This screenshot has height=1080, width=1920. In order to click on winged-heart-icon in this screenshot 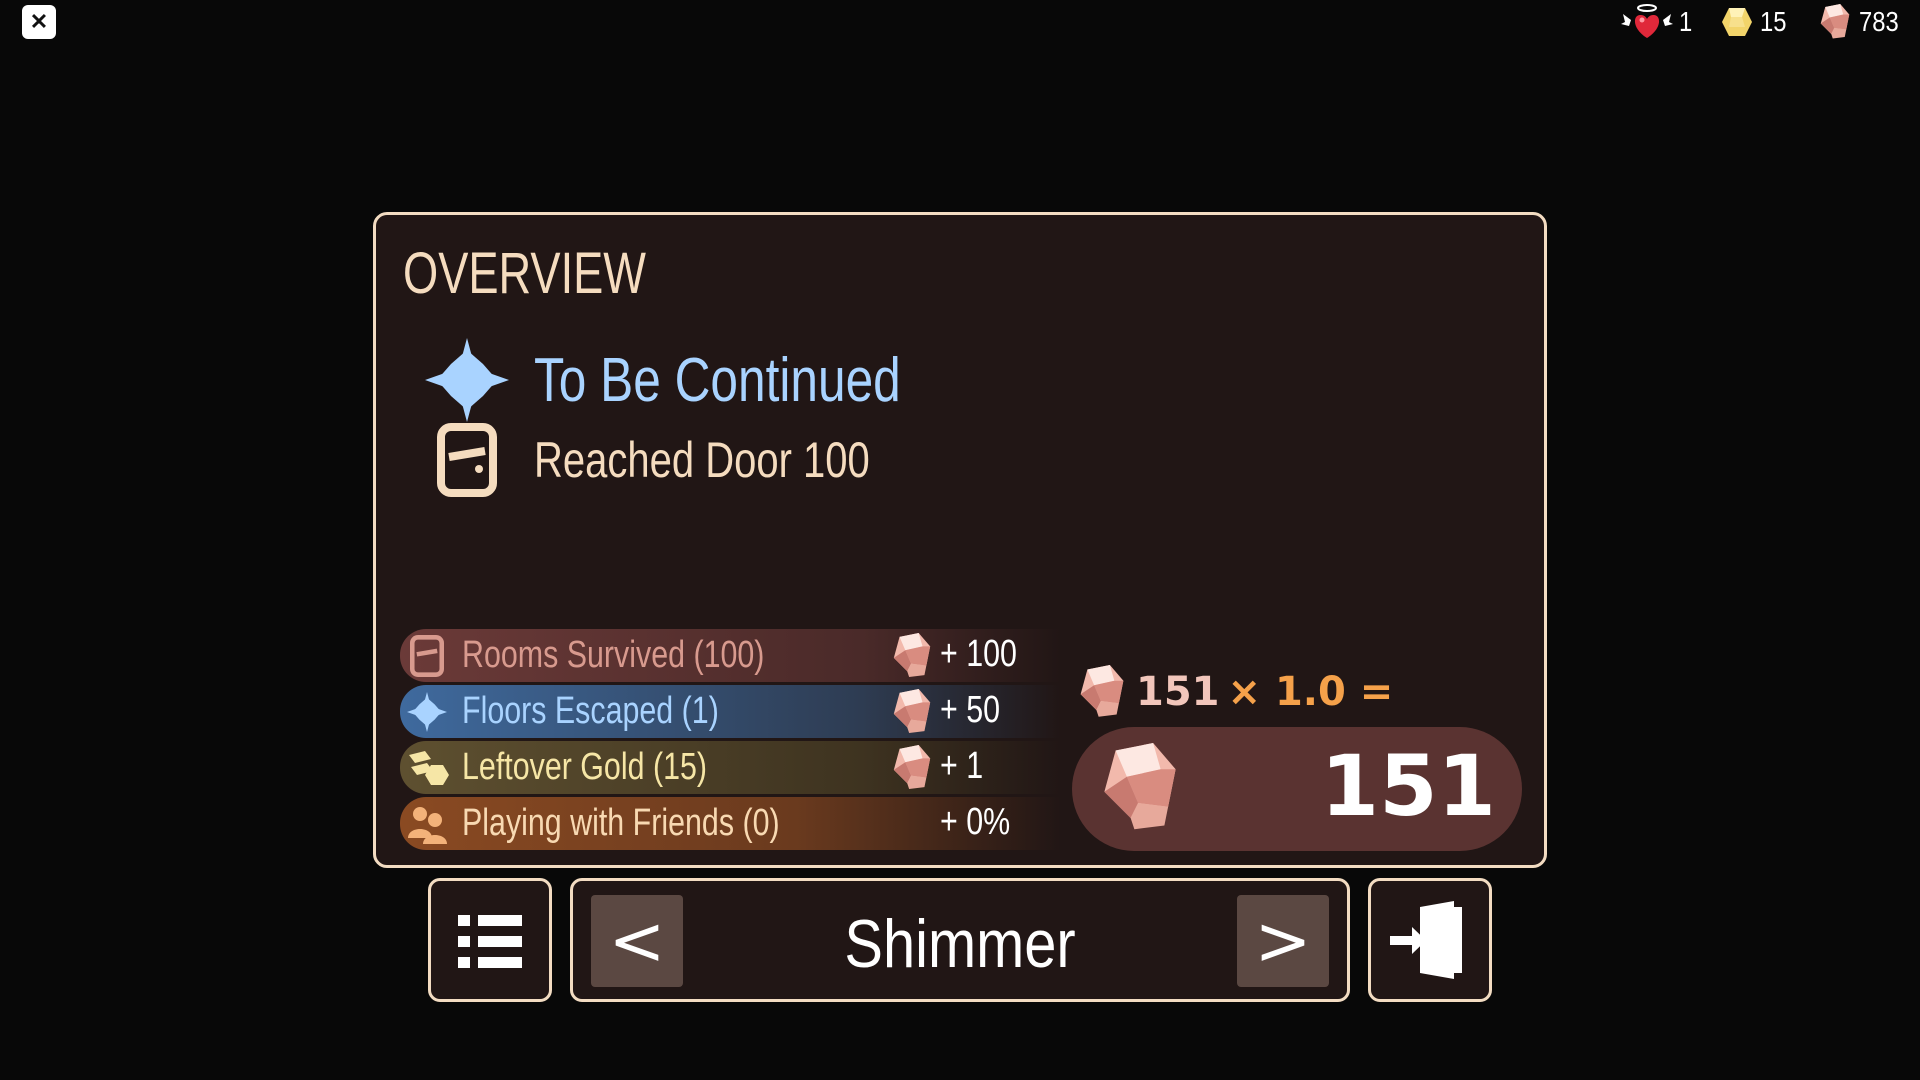, I will do `click(1646, 21)`.